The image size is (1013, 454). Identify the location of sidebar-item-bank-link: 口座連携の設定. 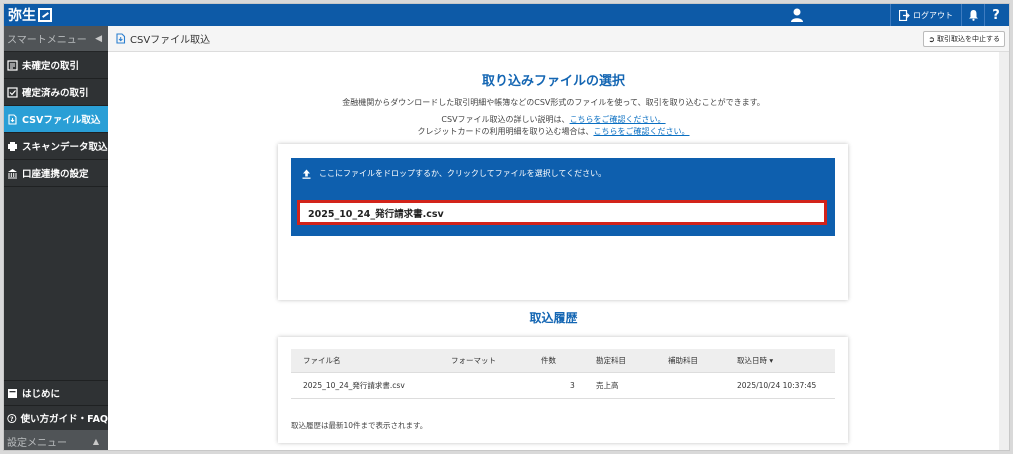
(56, 173).